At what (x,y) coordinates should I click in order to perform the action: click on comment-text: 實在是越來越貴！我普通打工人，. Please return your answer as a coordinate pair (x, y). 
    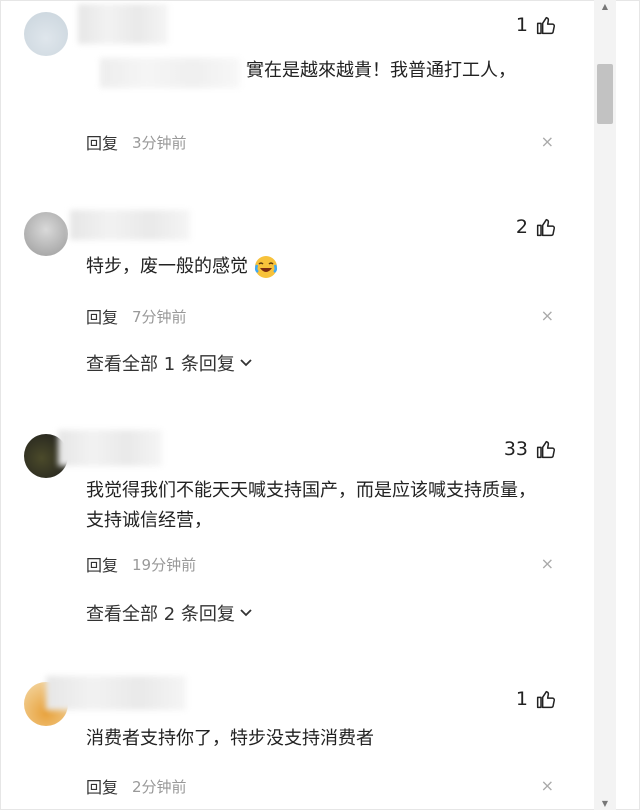
    Looking at the image, I should click on (381, 70).